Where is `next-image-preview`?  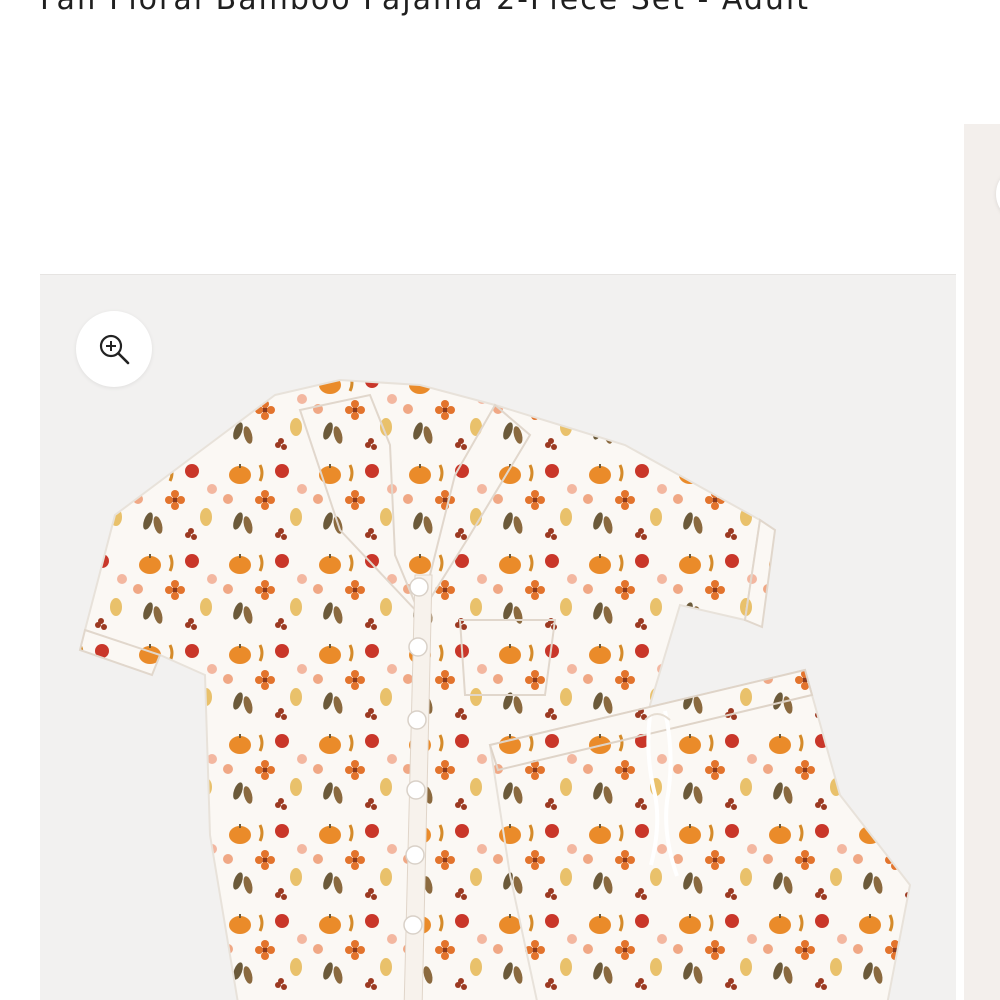
next-image-preview is located at coordinates (982, 562).